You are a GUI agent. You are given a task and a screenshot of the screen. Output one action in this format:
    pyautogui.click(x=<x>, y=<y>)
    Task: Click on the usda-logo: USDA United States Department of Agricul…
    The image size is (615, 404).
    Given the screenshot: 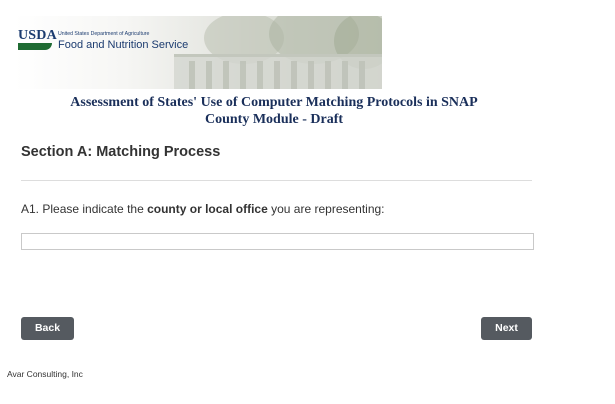 What is the action you would take?
    pyautogui.click(x=103, y=45)
    